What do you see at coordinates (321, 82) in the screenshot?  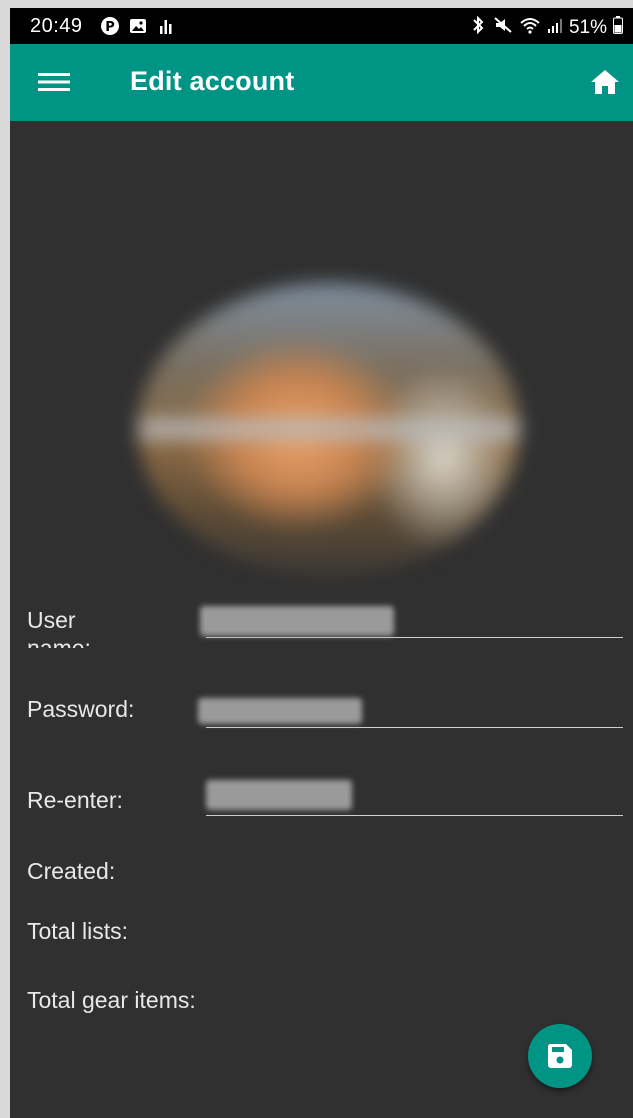 I see `app-bar: Edit account` at bounding box center [321, 82].